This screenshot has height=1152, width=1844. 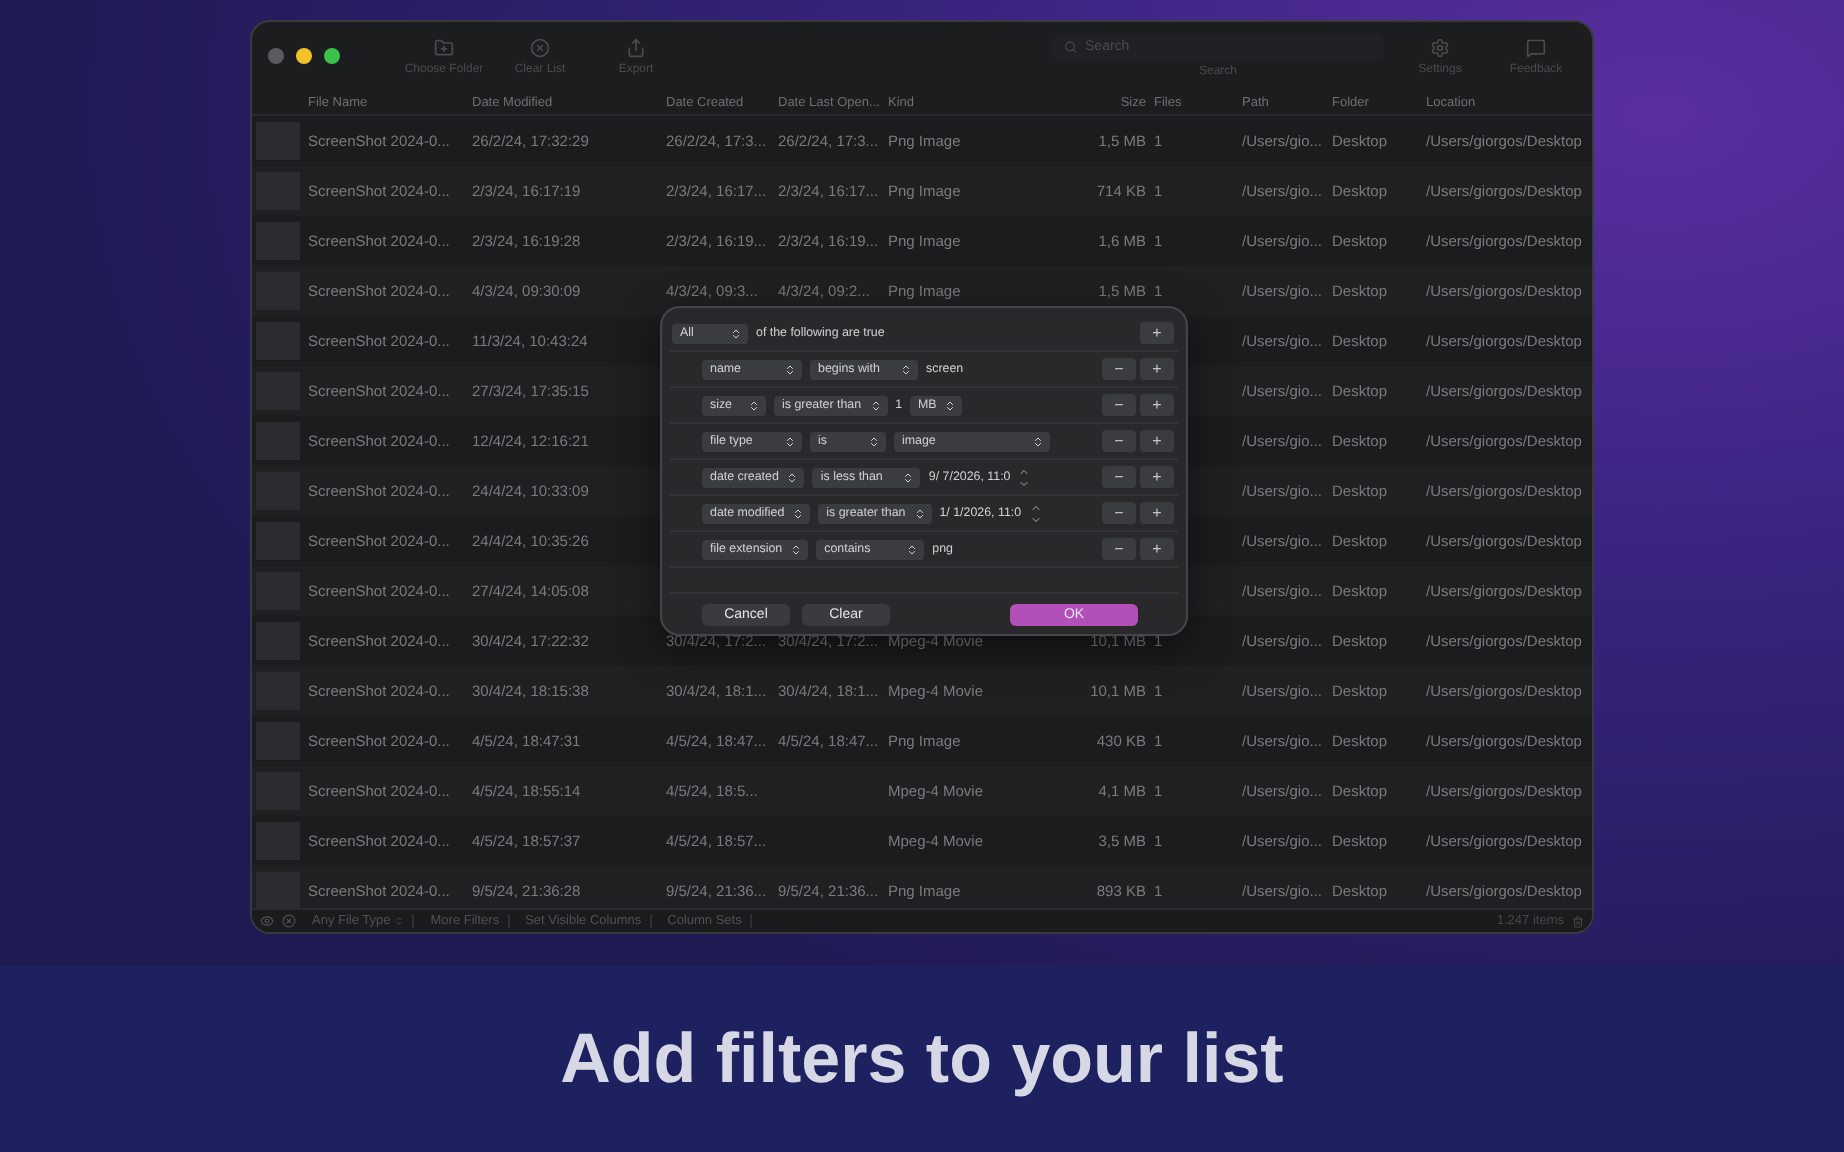 What do you see at coordinates (399, 921) in the screenshot?
I see `chevron-icon` at bounding box center [399, 921].